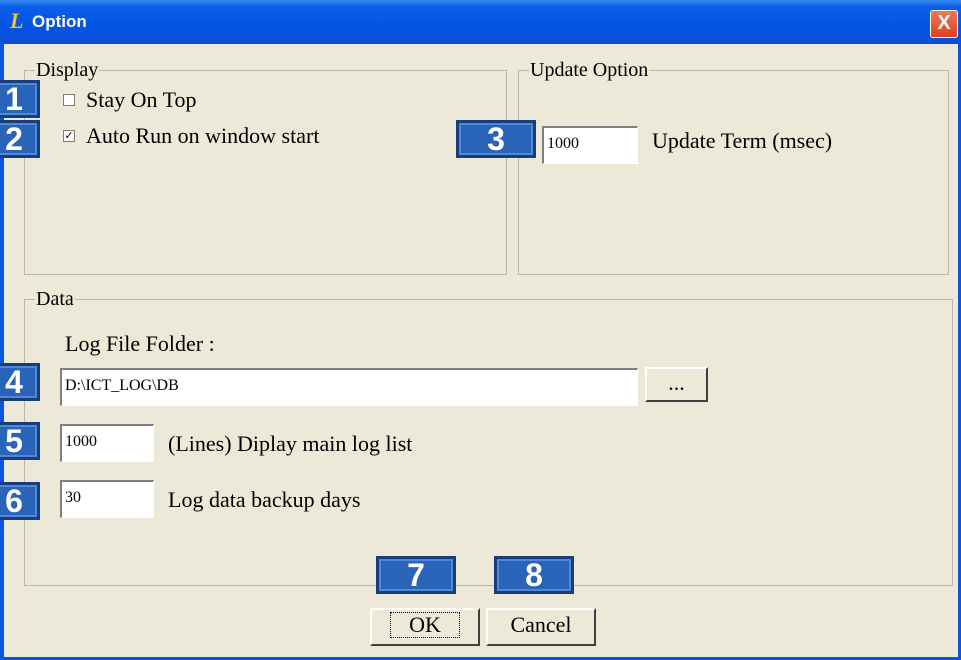 The height and width of the screenshot is (660, 961). What do you see at coordinates (140, 343) in the screenshot?
I see `log-folder-label: Log File Folder :` at bounding box center [140, 343].